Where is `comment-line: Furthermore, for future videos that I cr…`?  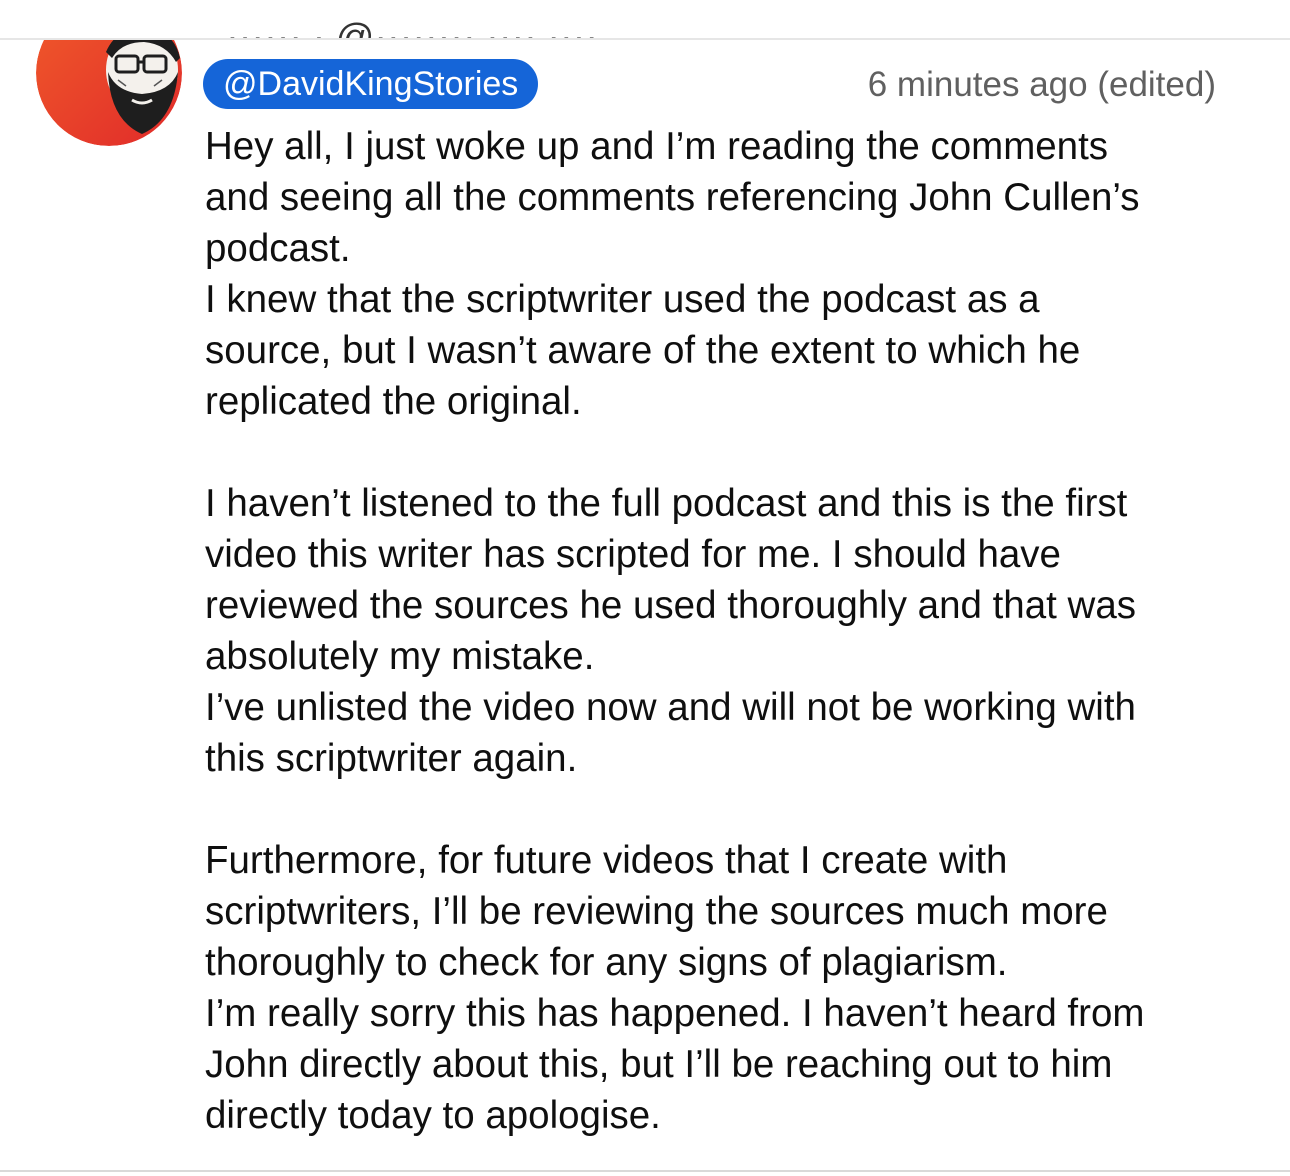
comment-line: Furthermore, for future videos that I cr… is located at coordinates (606, 860).